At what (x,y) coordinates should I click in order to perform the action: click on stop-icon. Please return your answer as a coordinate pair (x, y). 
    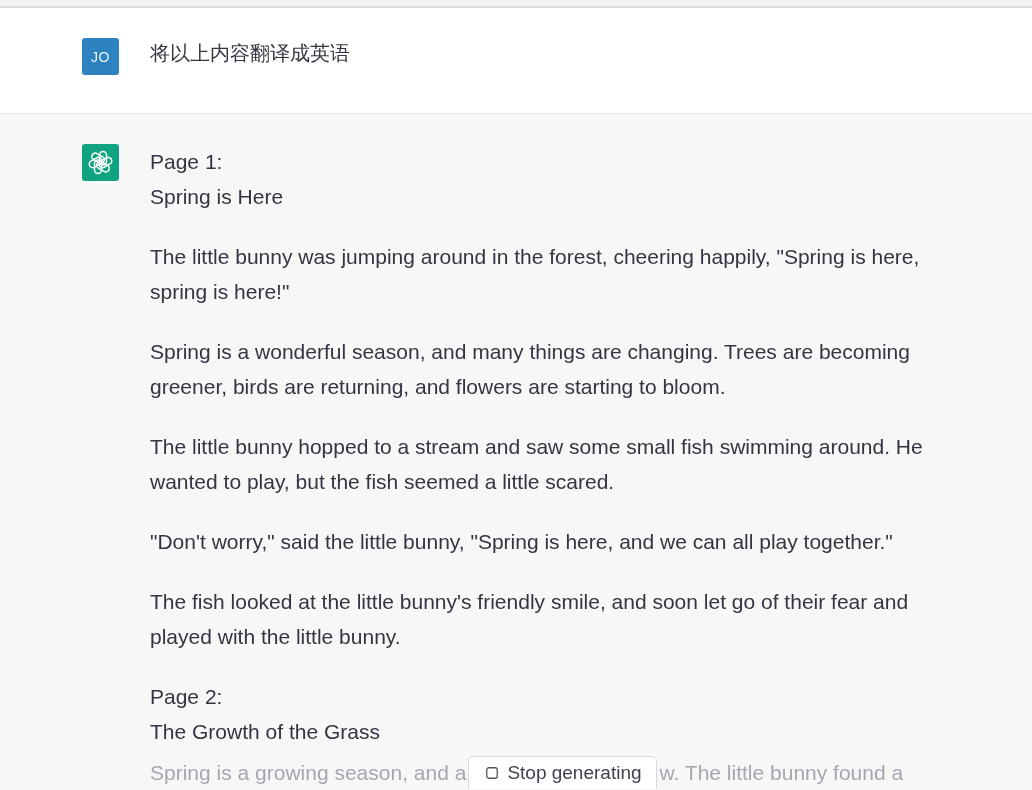
    Looking at the image, I should click on (492, 773).